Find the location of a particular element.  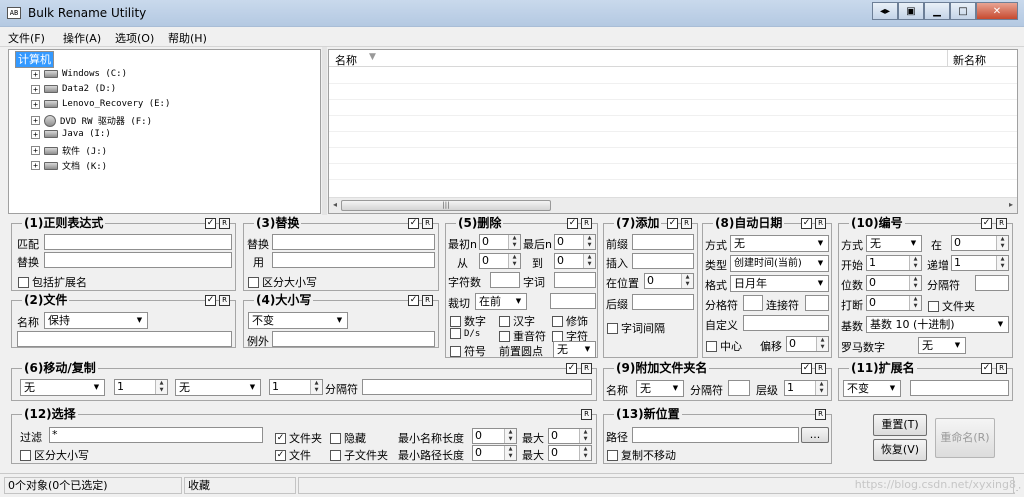

roman-select: 无 ▼ is located at coordinates (942, 345).